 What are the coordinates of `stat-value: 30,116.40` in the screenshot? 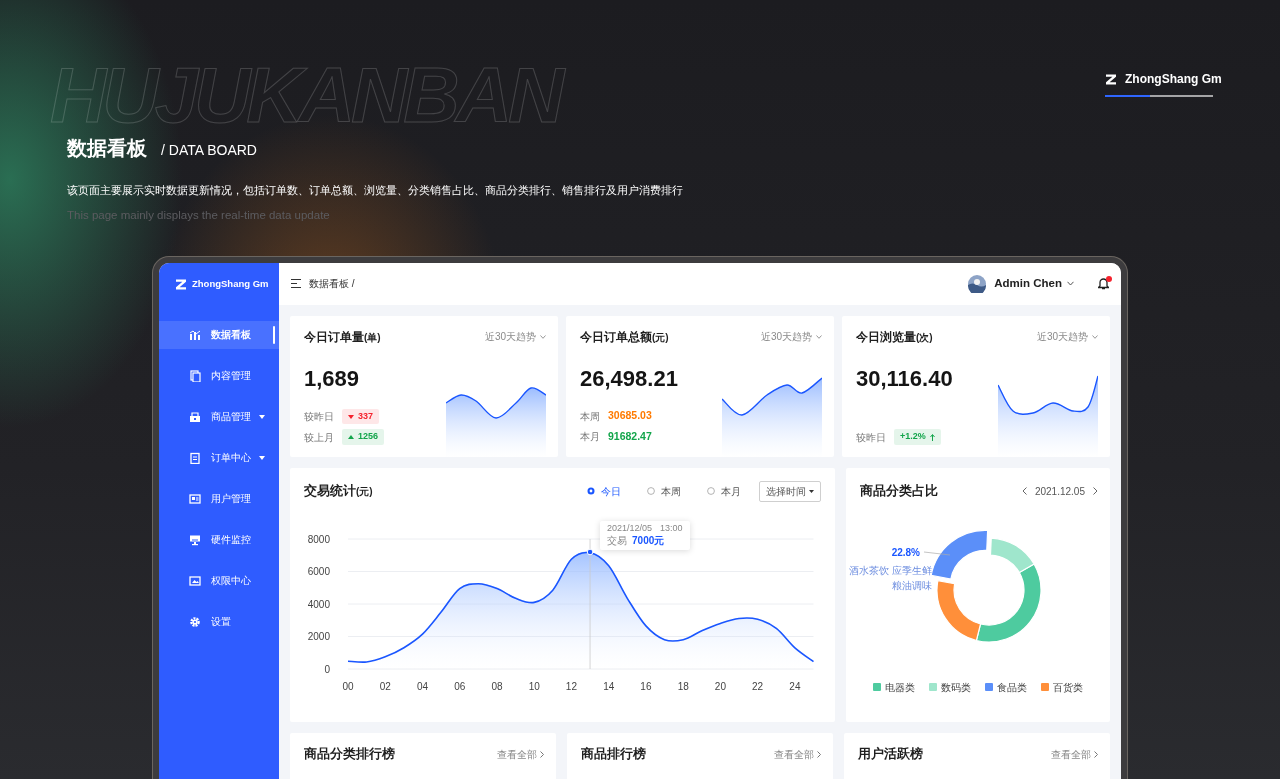 It's located at (905, 378).